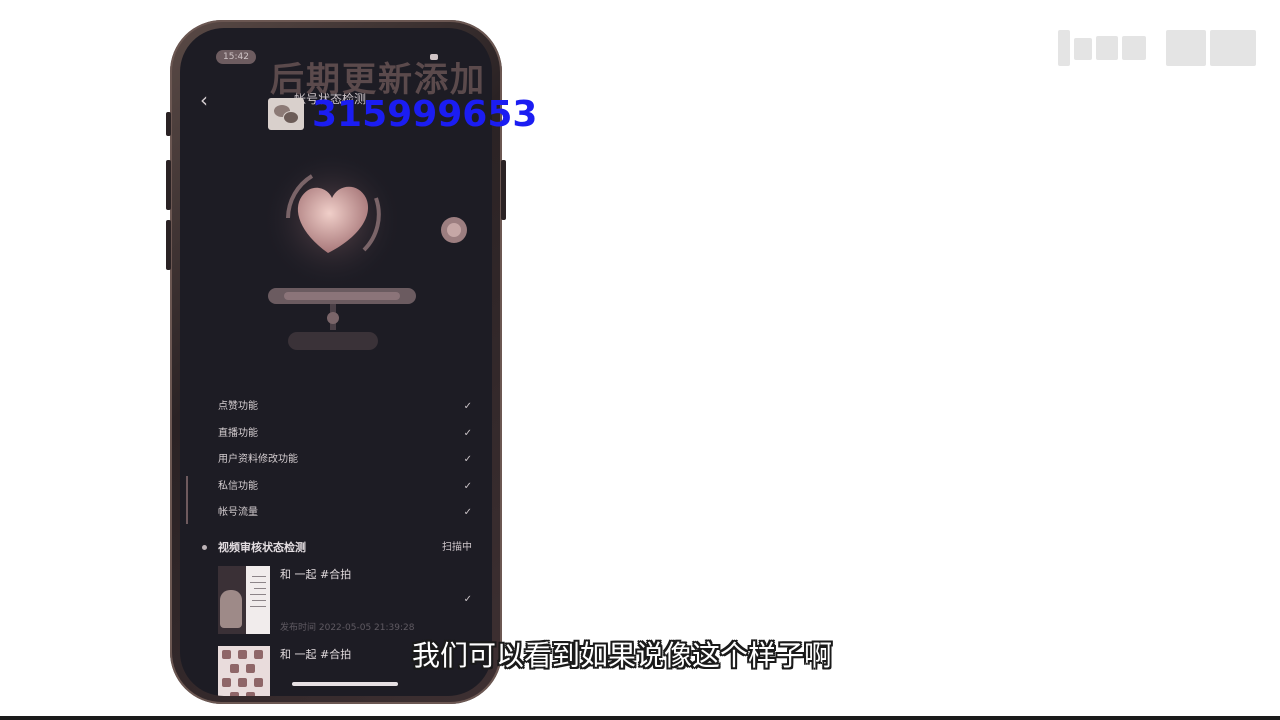 The width and height of the screenshot is (1280, 720). Describe the element at coordinates (345, 684) in the screenshot. I see `home-indicator` at that location.